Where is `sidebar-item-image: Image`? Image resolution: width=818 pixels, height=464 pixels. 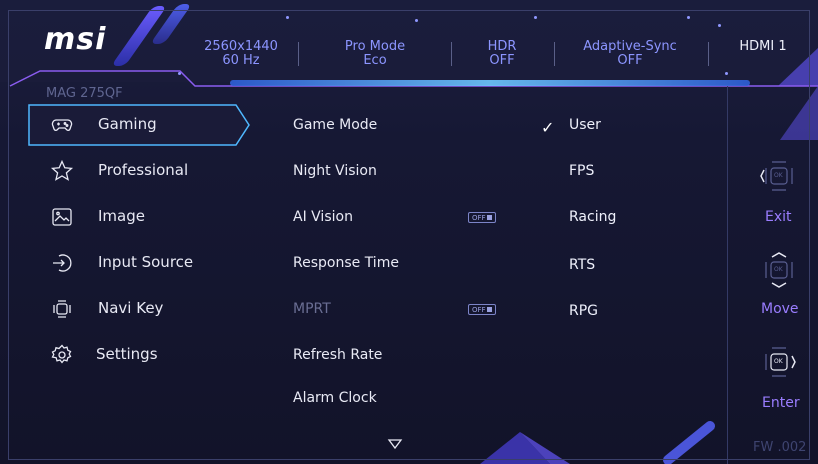 sidebar-item-image: Image is located at coordinates (148, 217).